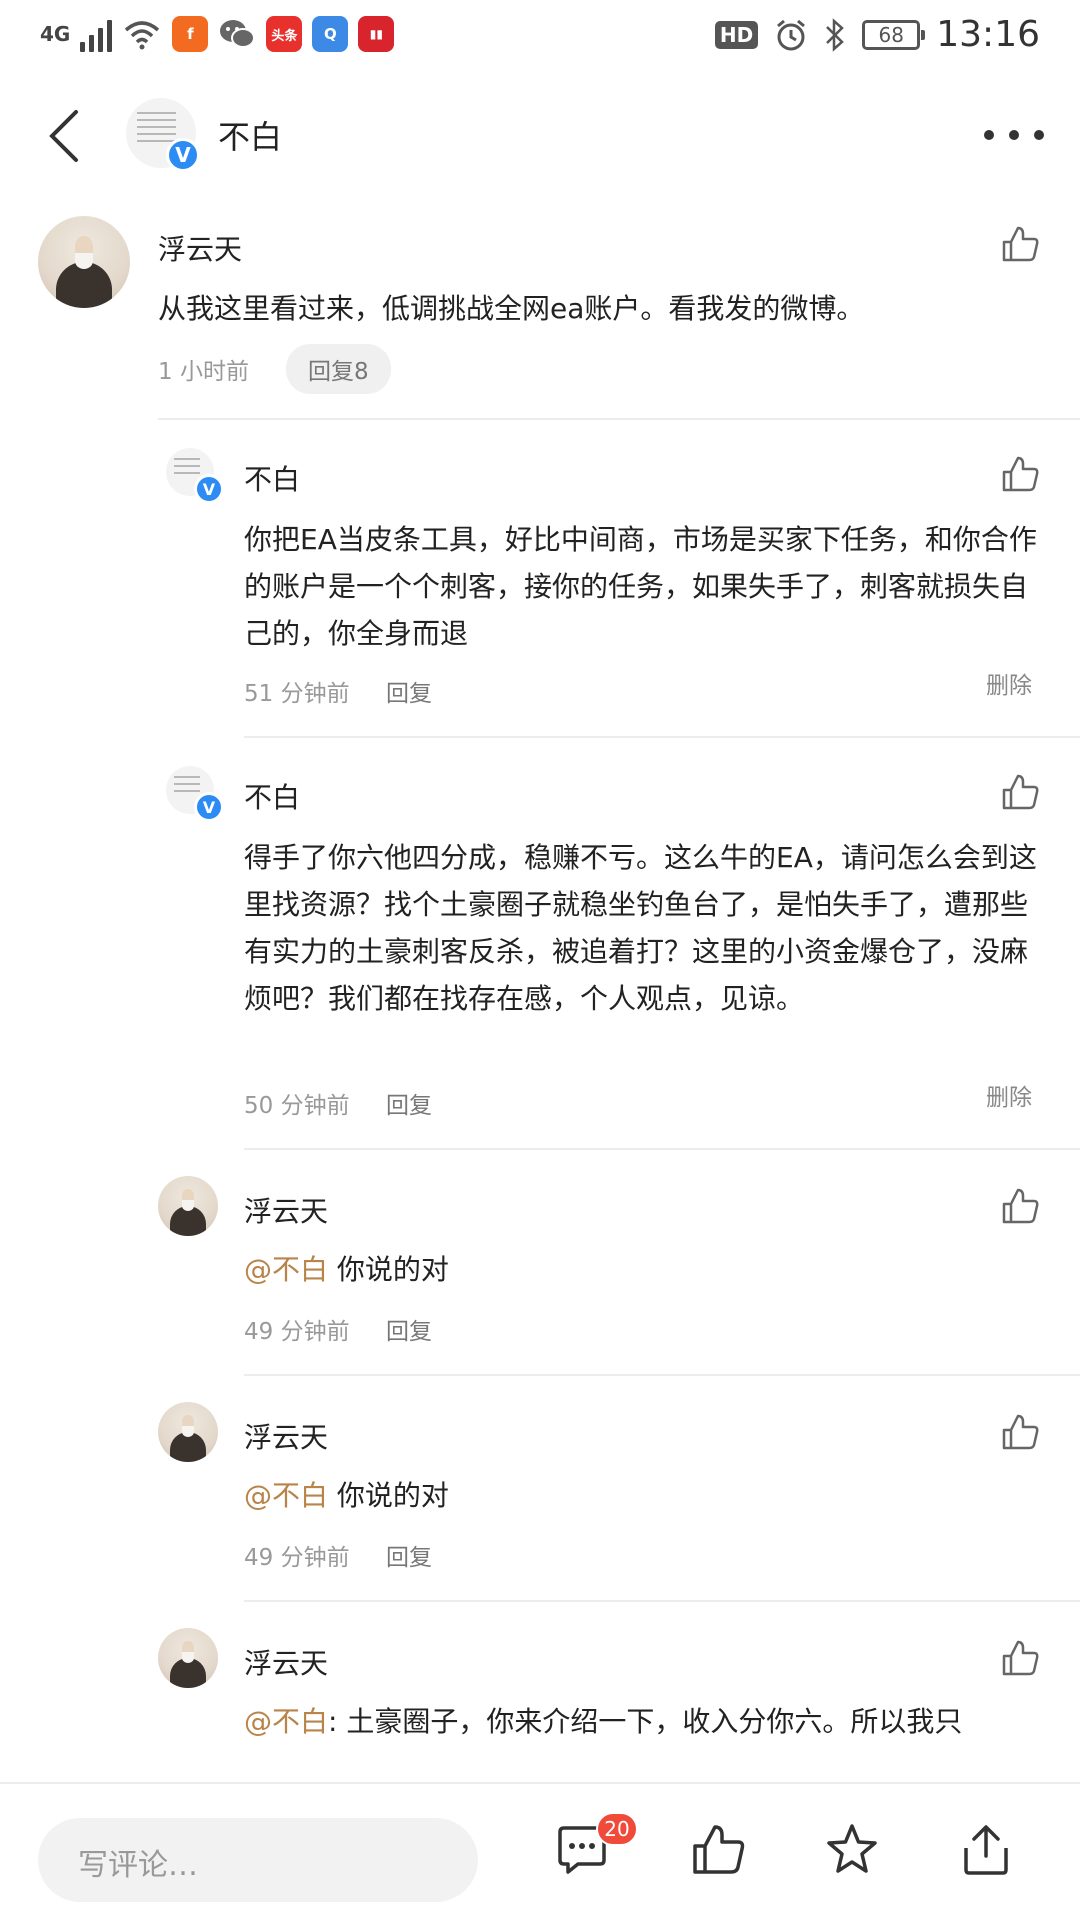 This screenshot has height=1920, width=1080. I want to click on status-left: 4G f 头条 Q ▮▮, so click(217, 34).